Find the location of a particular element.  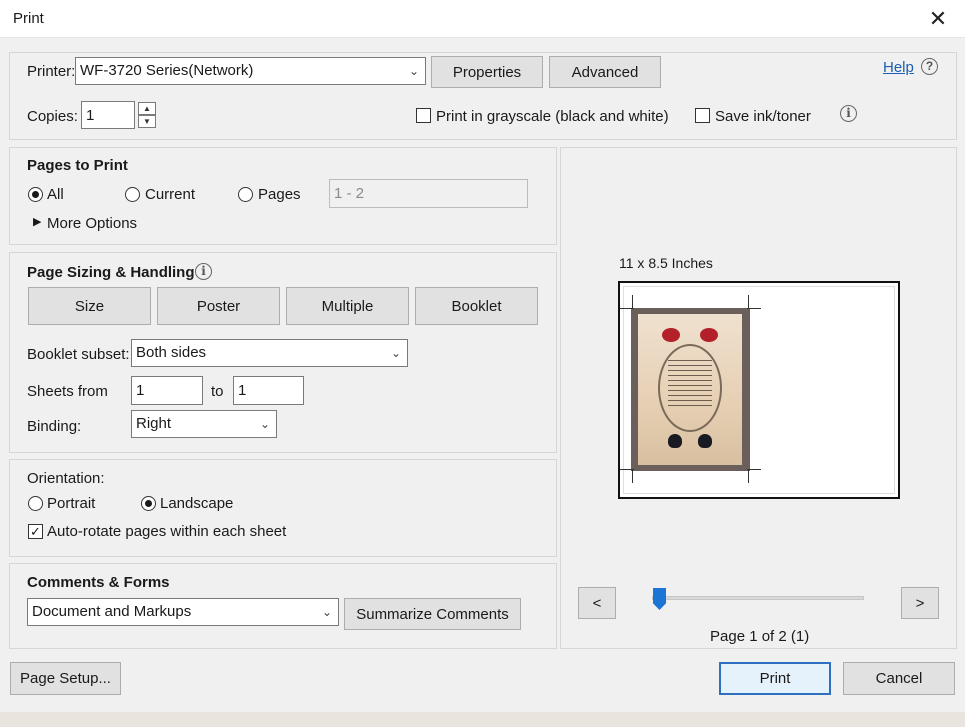

booklet-subset-label: Booklet subset: is located at coordinates (78, 354).